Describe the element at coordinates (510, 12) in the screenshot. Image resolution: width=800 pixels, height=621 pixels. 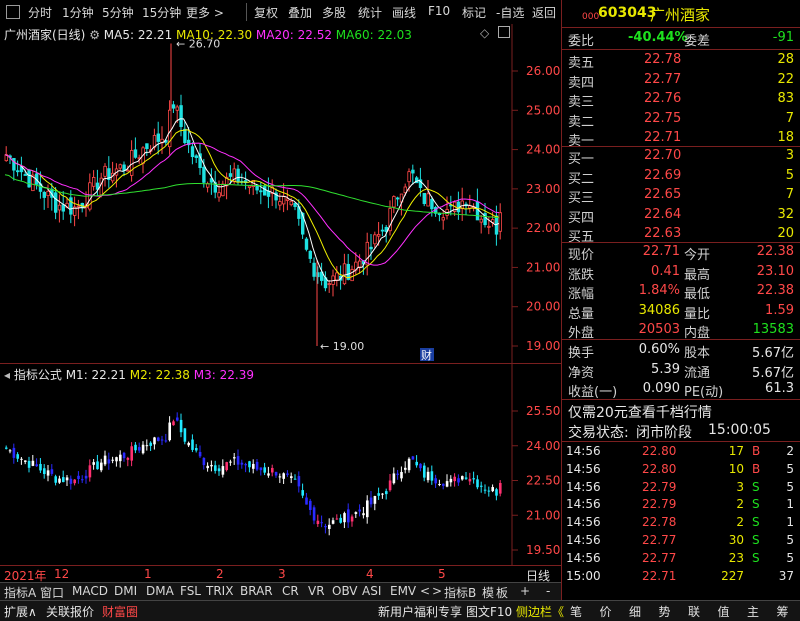
I see `add-watchlist-button: -自选` at that location.